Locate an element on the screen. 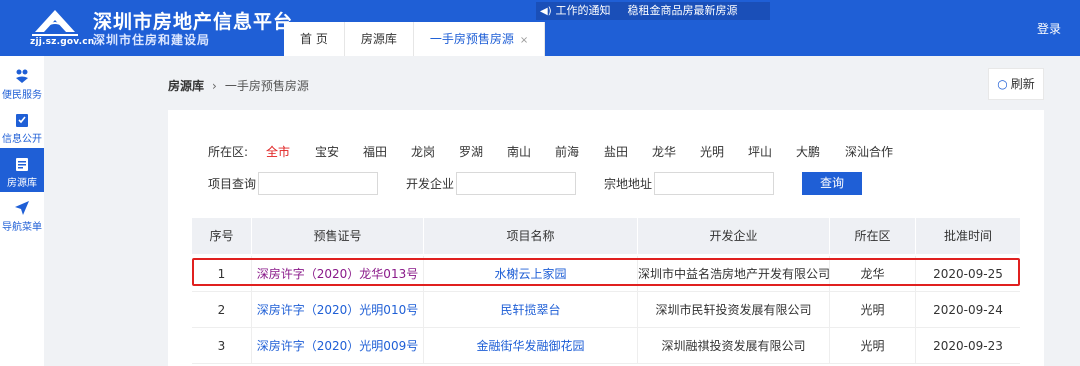  notice-item: 工作的通知 is located at coordinates (583, 10).